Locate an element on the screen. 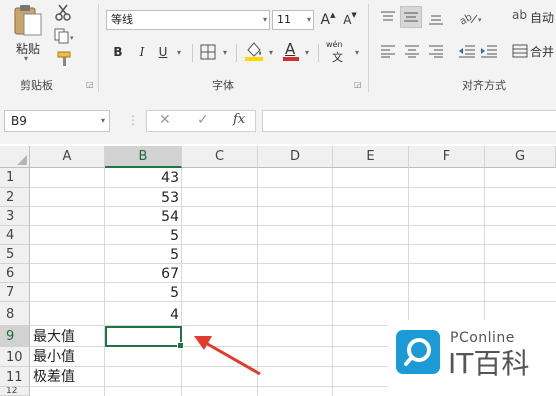 This screenshot has width=556, height=396. enter-icon: ✓ is located at coordinates (203, 120).